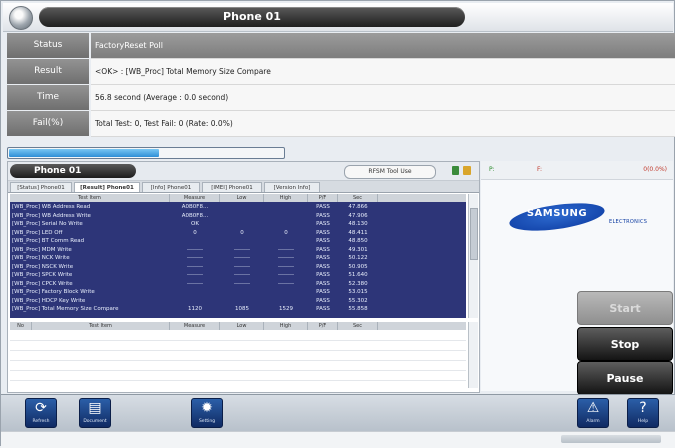  What do you see at coordinates (358, 249) in the screenshot?
I see `cell-sec: 49.301` at bounding box center [358, 249].